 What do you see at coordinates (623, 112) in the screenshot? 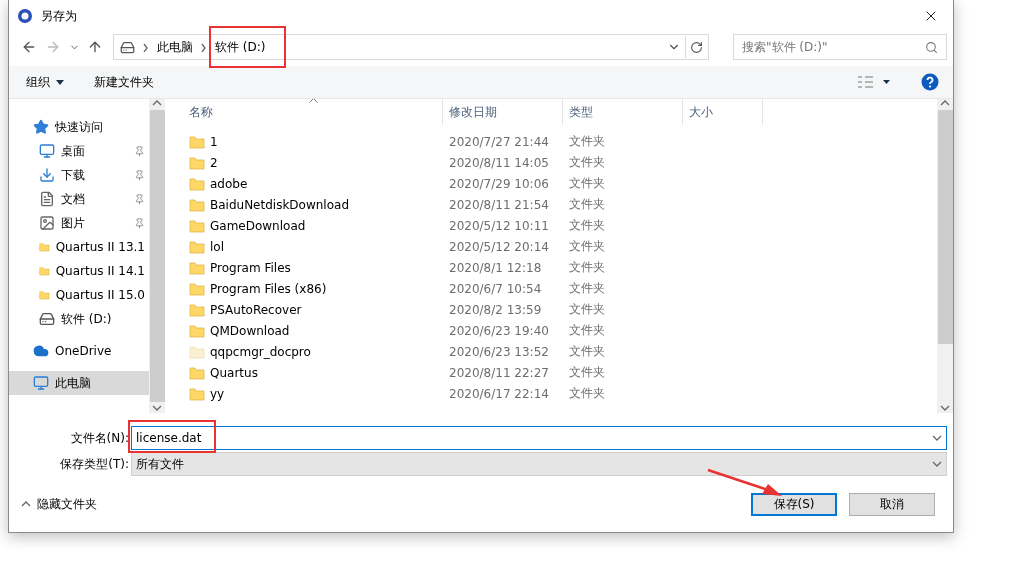
I see `column-header: 类型` at bounding box center [623, 112].